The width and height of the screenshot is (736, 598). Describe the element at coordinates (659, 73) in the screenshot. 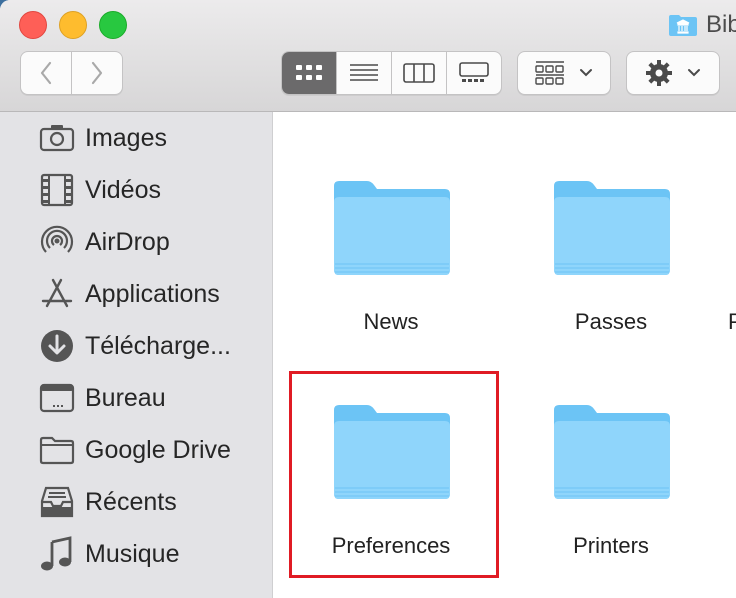

I see `gear-icon` at that location.